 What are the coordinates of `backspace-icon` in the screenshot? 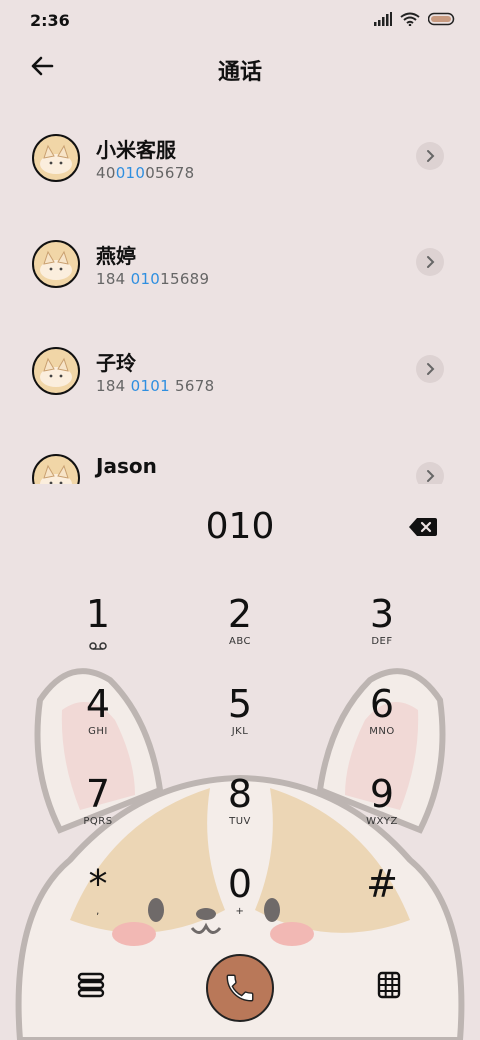 It's located at (423, 527).